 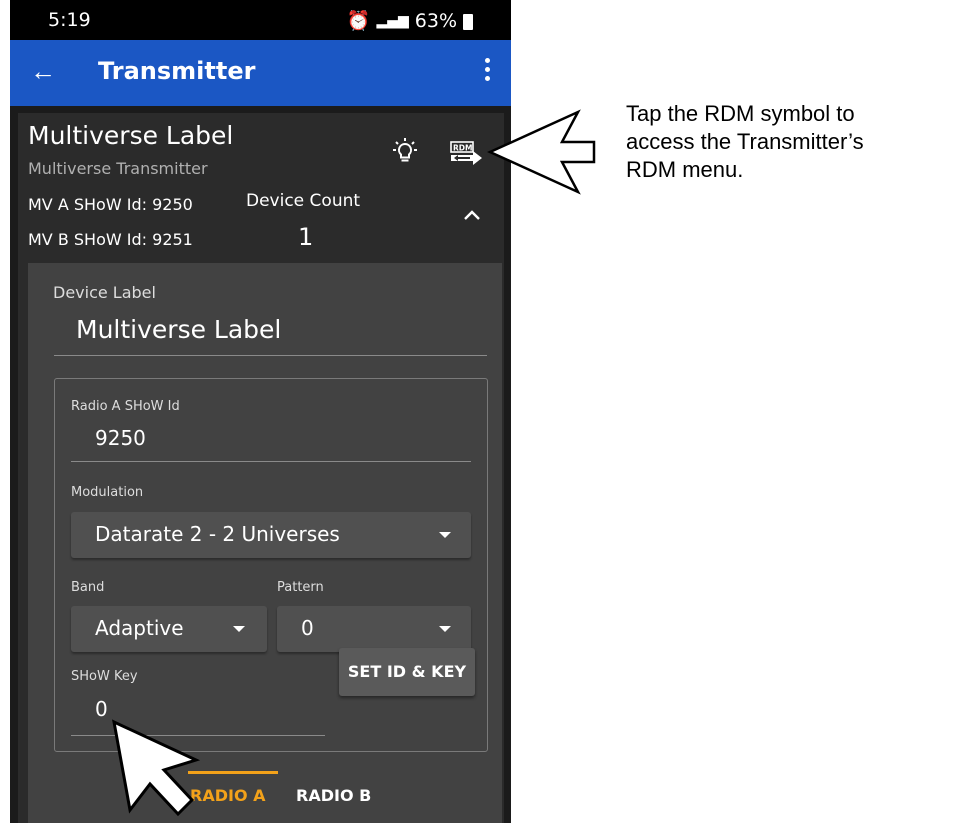 I want to click on modulation-label: Modulation, so click(x=107, y=492).